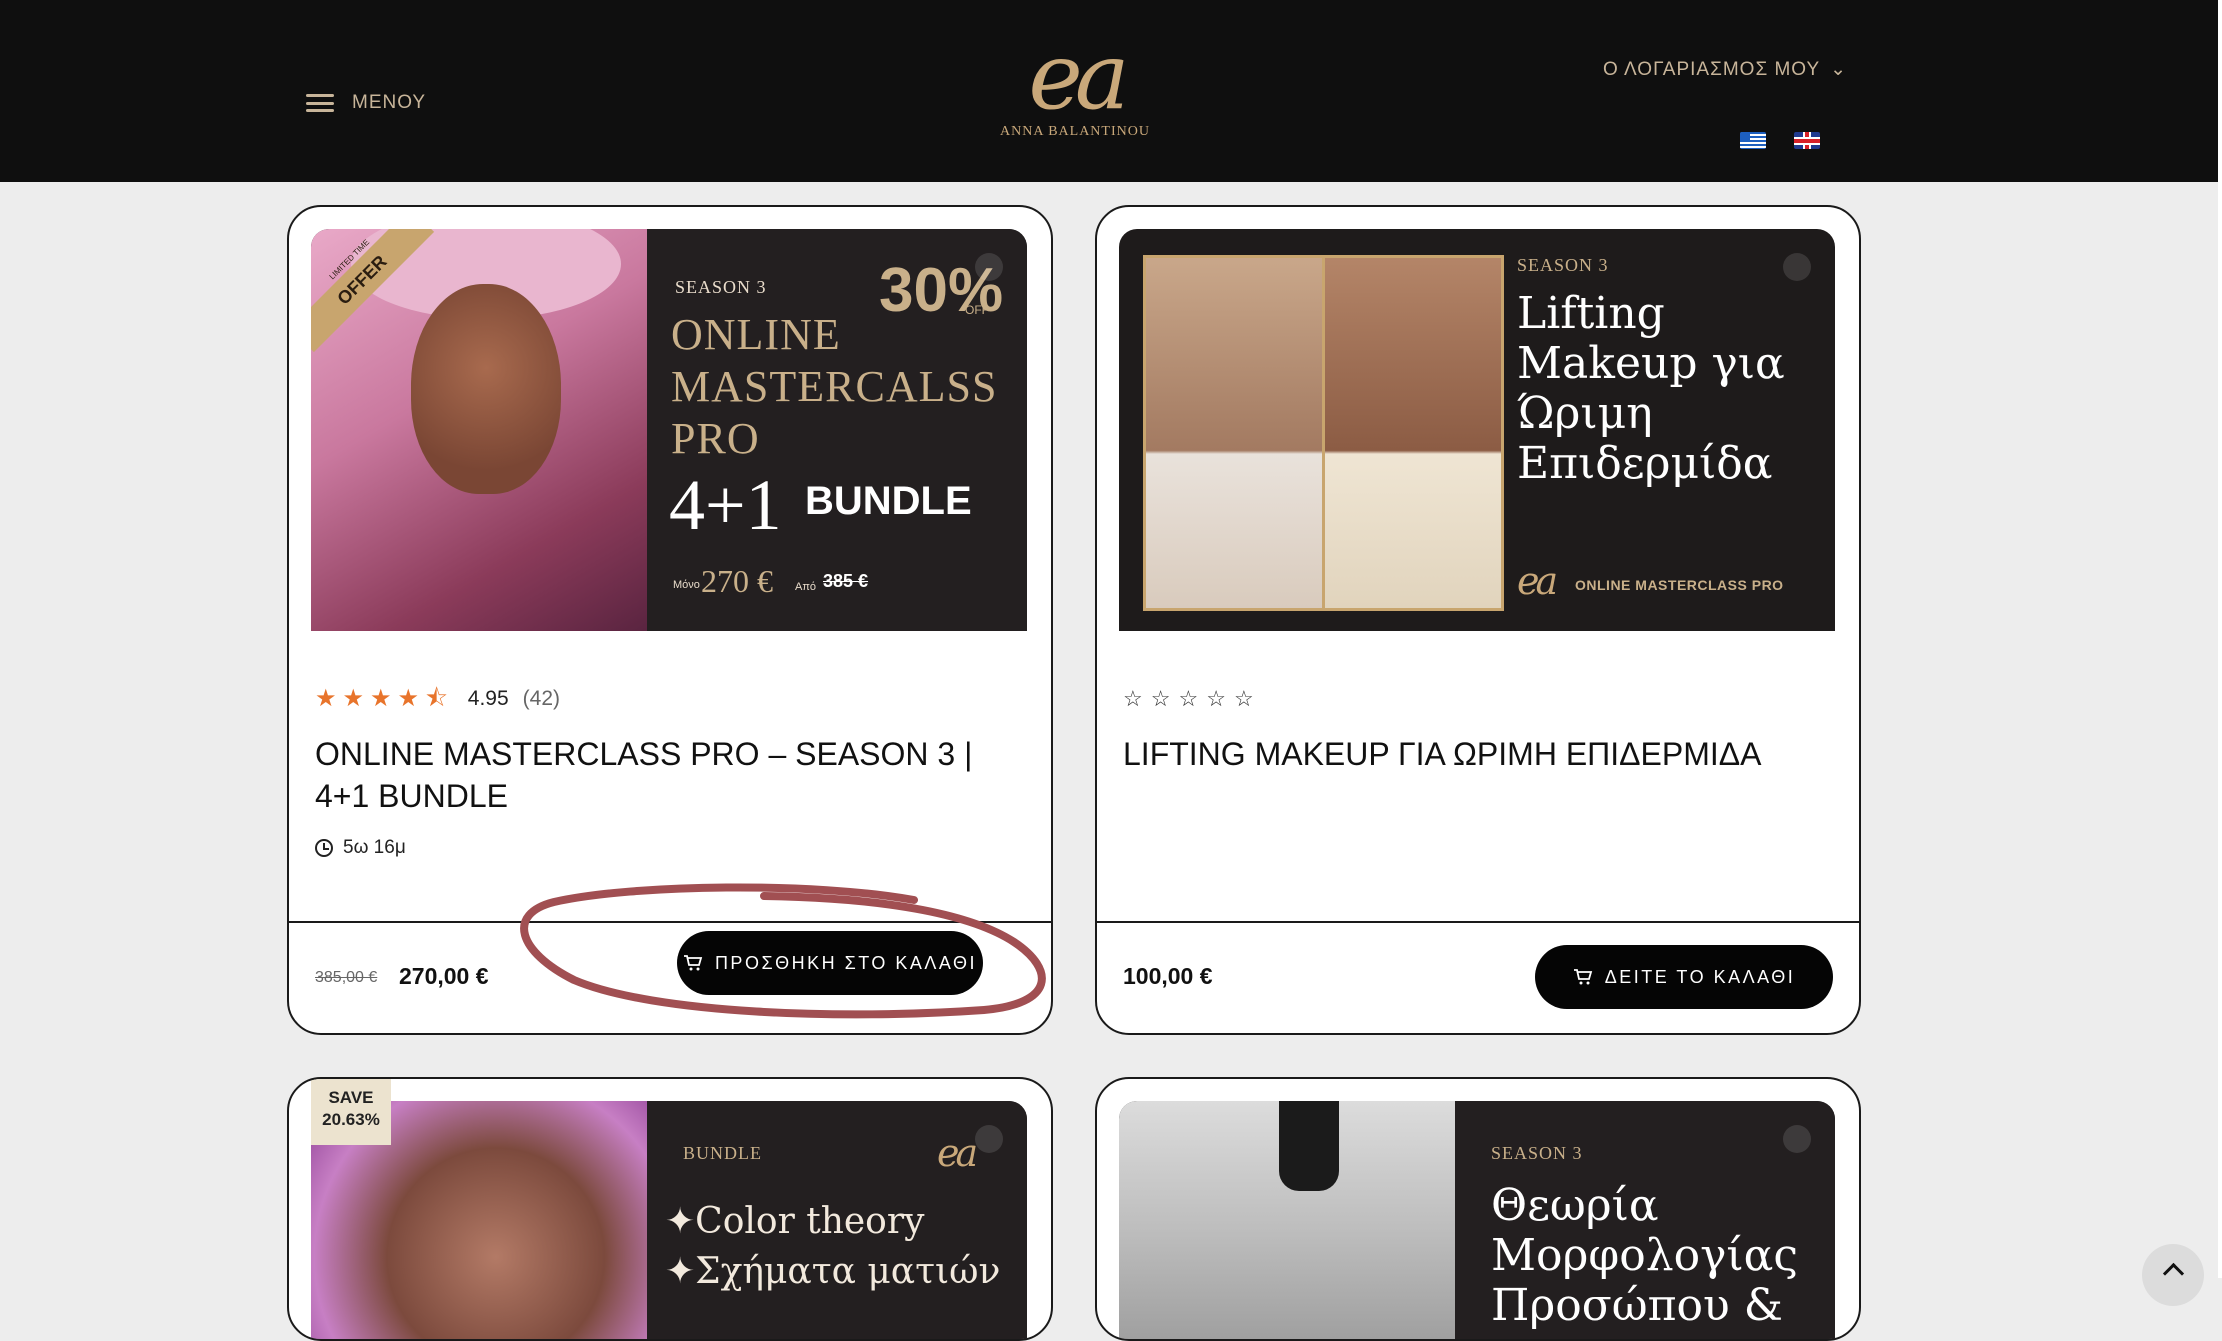 The width and height of the screenshot is (2222, 1341). What do you see at coordinates (722, 1153) in the screenshot?
I see `season-label: BUNDLE` at bounding box center [722, 1153].